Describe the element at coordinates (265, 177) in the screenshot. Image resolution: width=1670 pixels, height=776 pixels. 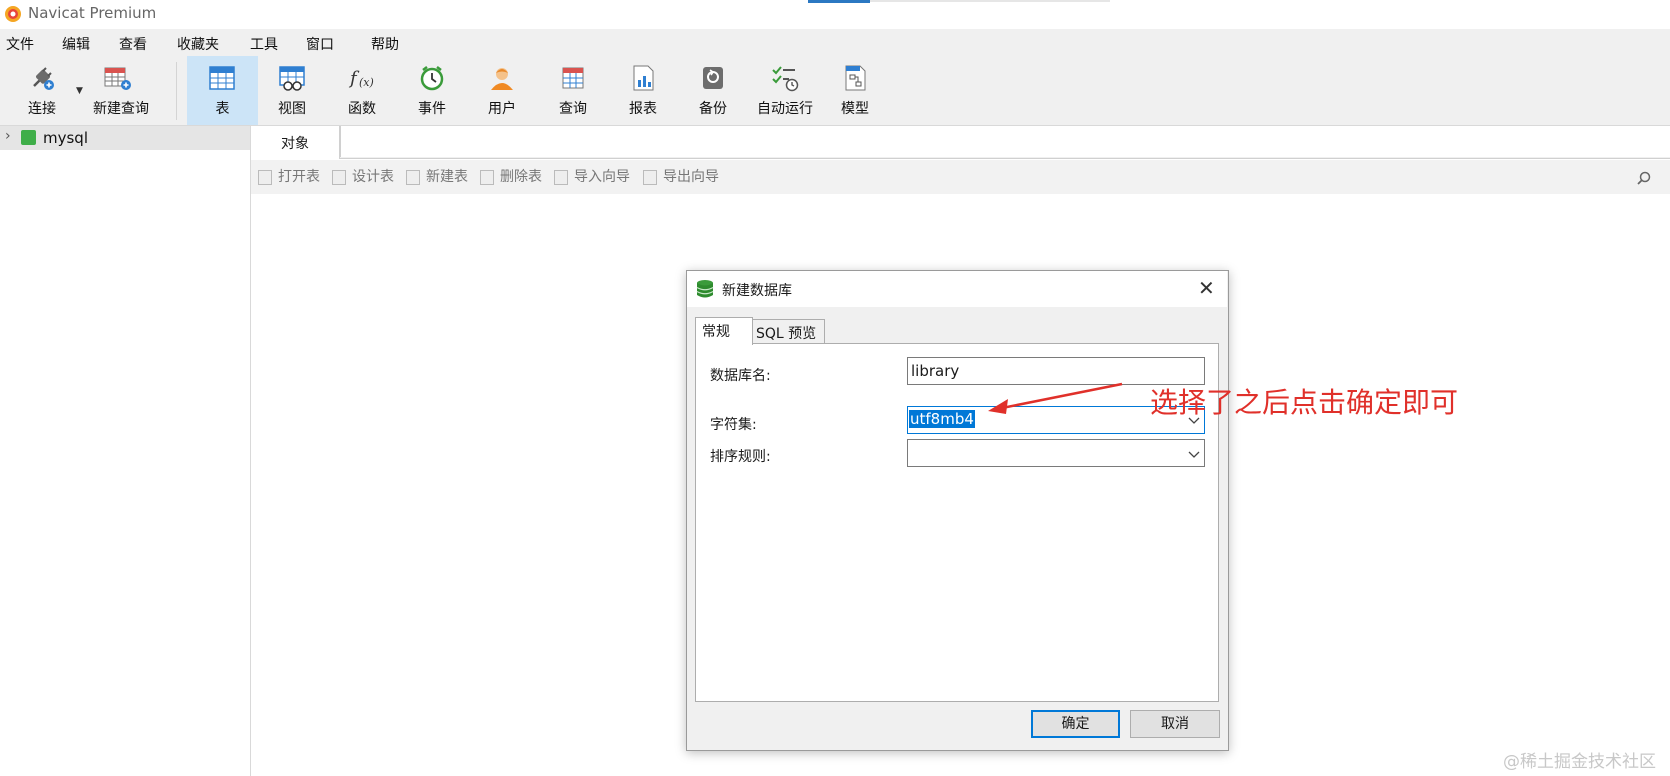
I see `open-table-icon` at that location.